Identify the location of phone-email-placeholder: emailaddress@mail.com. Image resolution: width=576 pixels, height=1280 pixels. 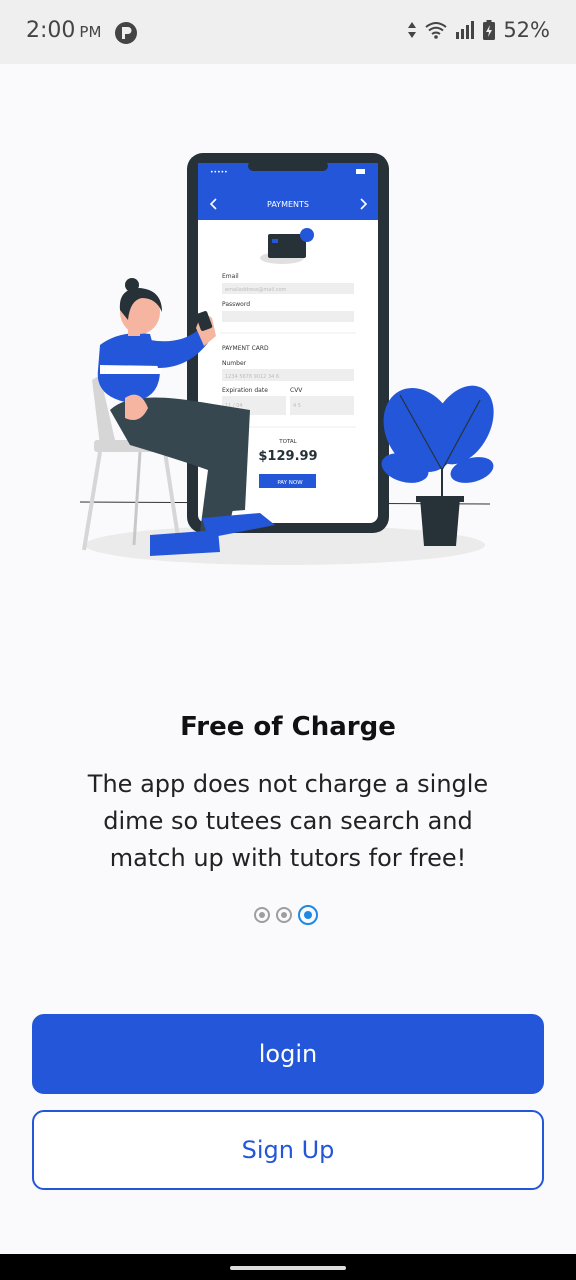
(256, 290).